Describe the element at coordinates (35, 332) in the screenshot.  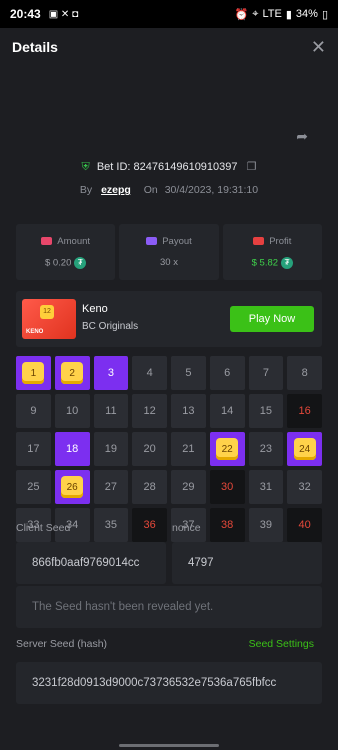
I see `thumb-caption: KENO` at that location.